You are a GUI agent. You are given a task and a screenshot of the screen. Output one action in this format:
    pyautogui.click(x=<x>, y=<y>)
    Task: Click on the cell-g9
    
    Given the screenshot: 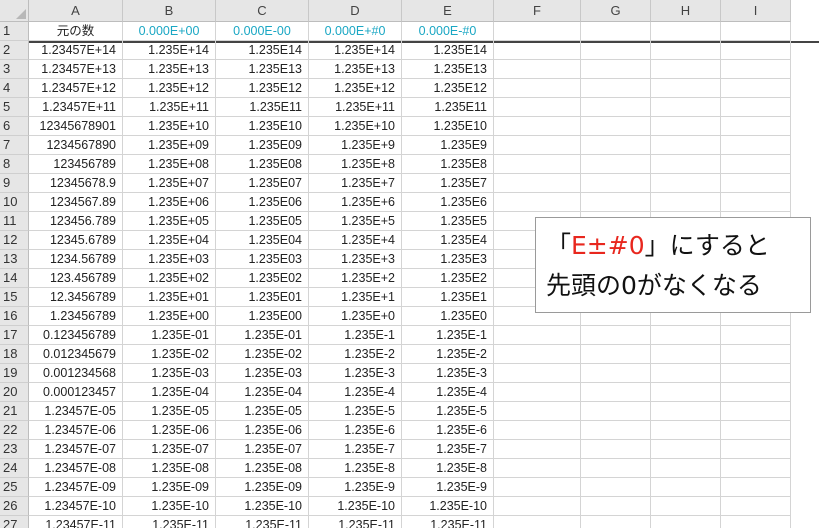 What is the action you would take?
    pyautogui.click(x=616, y=183)
    